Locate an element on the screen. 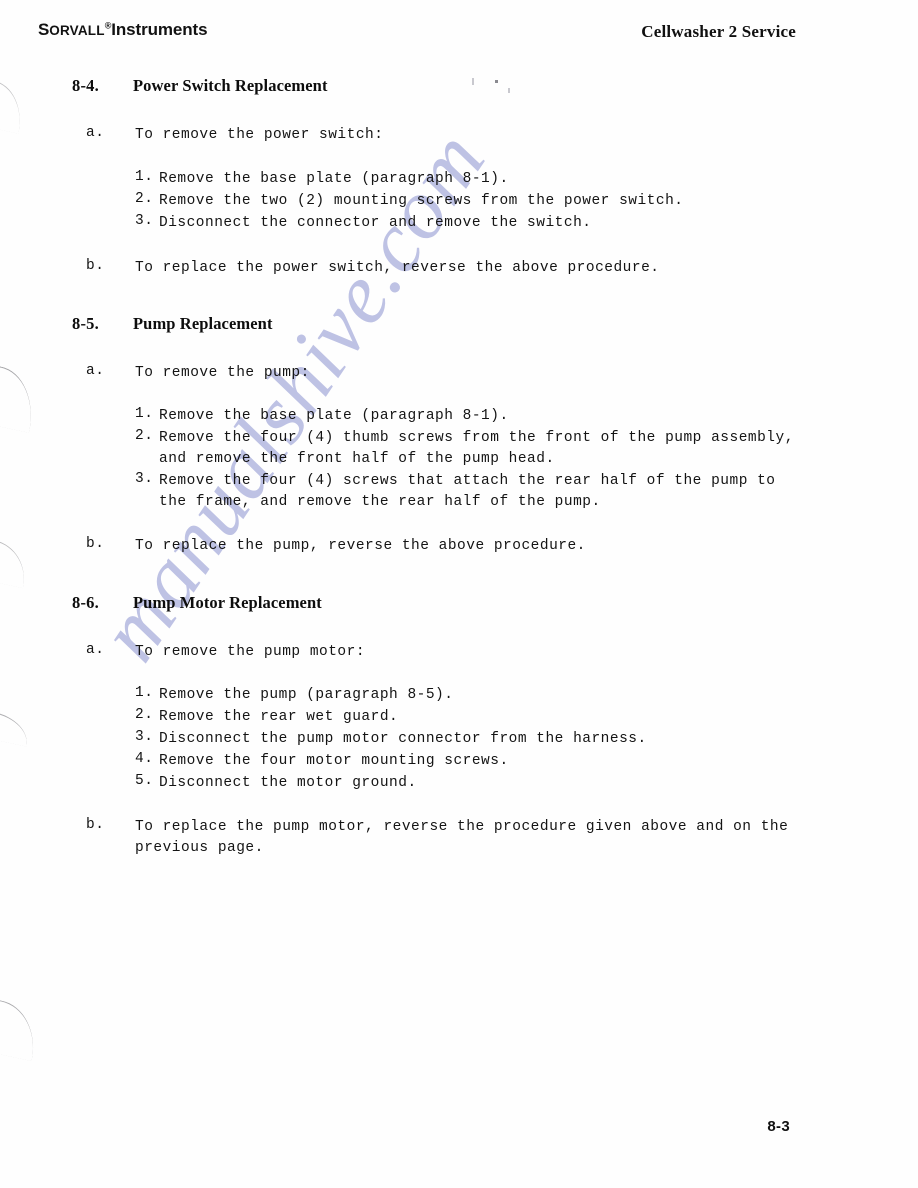  paragraph-a: a. To remove the power switch: is located at coordinates (459, 135).